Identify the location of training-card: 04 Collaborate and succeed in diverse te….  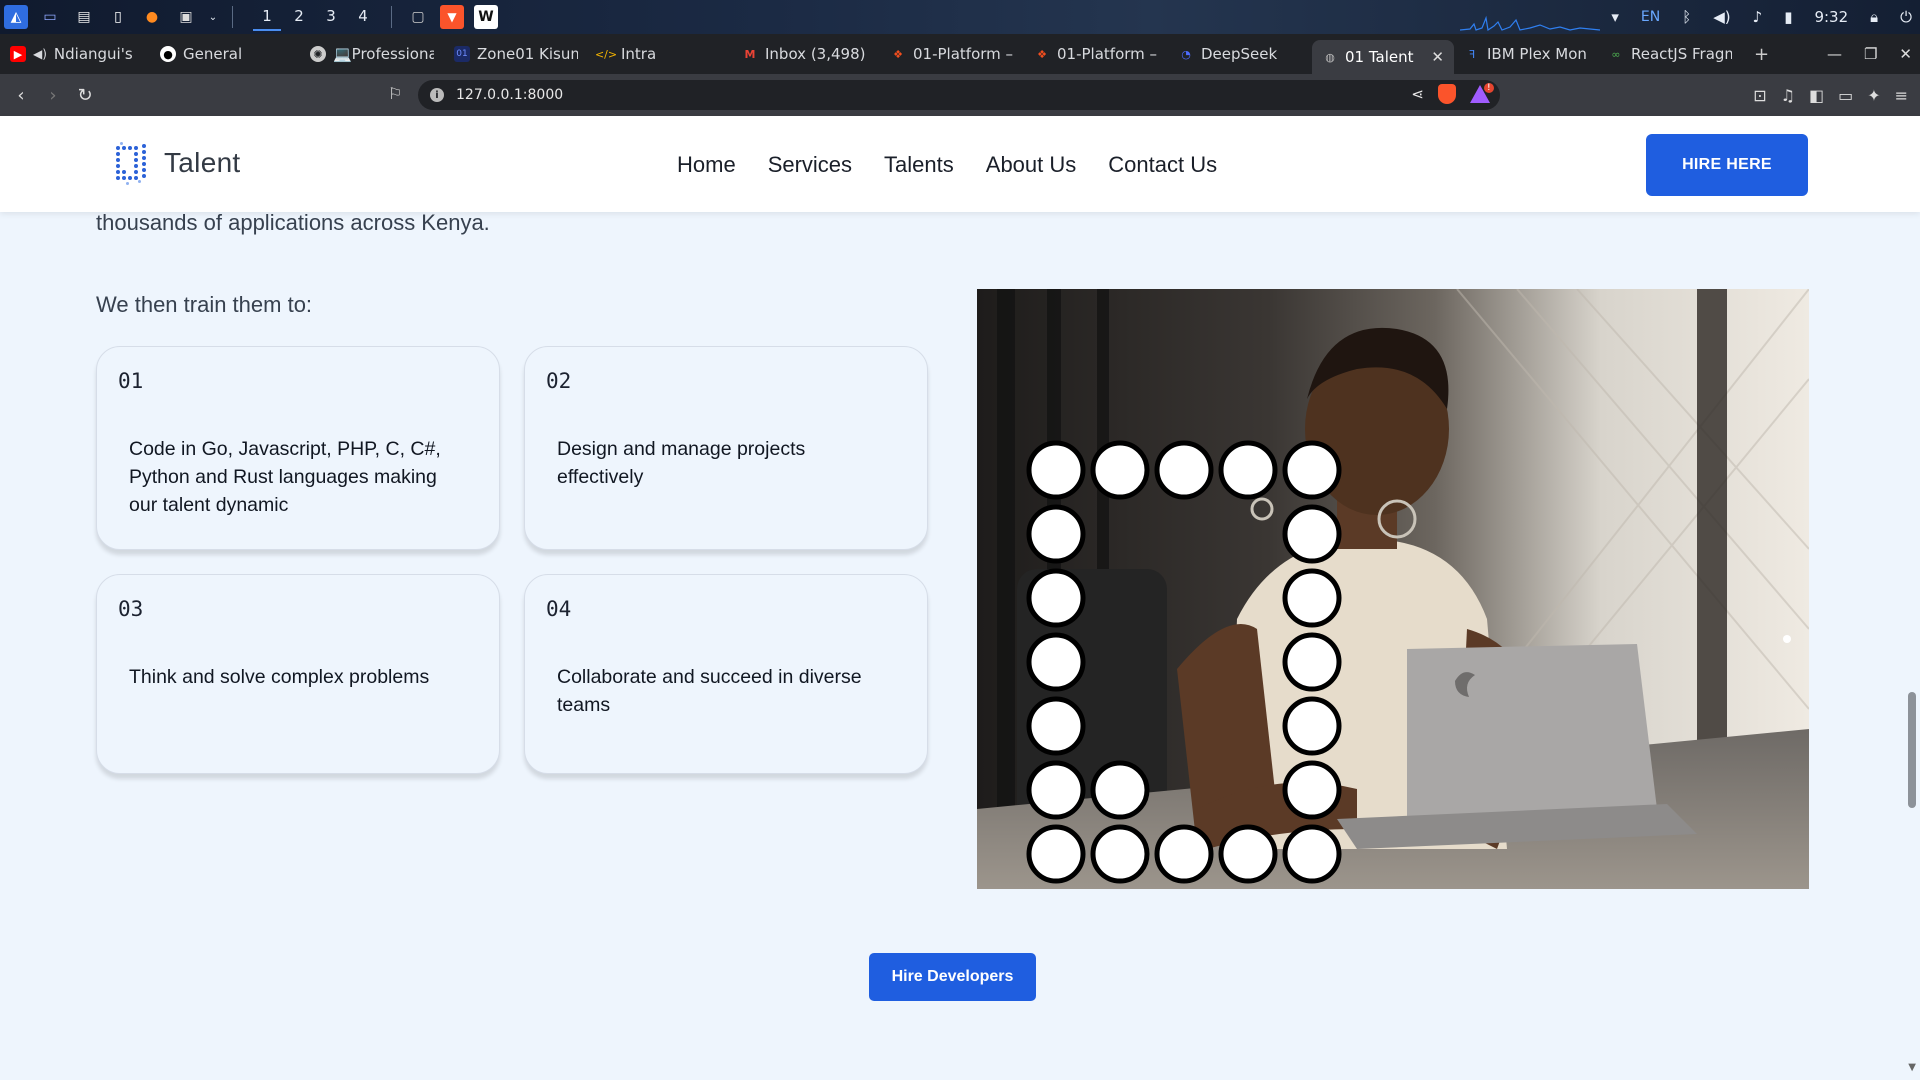
(726, 674).